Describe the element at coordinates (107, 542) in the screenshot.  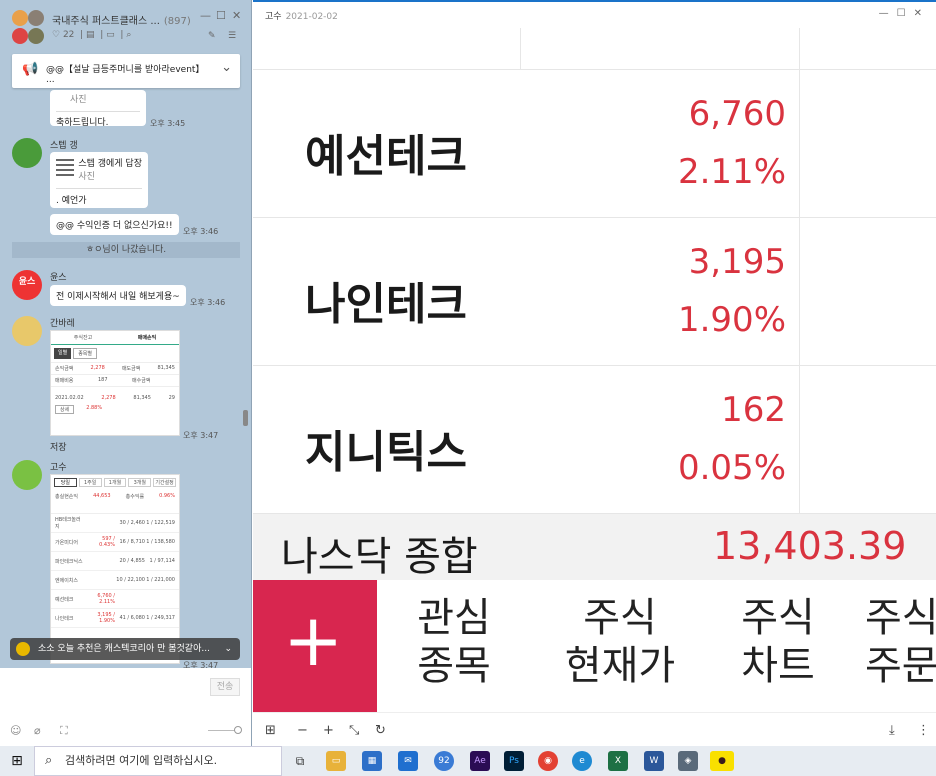
I see `card2-cell: 597 / 0.43%` at that location.